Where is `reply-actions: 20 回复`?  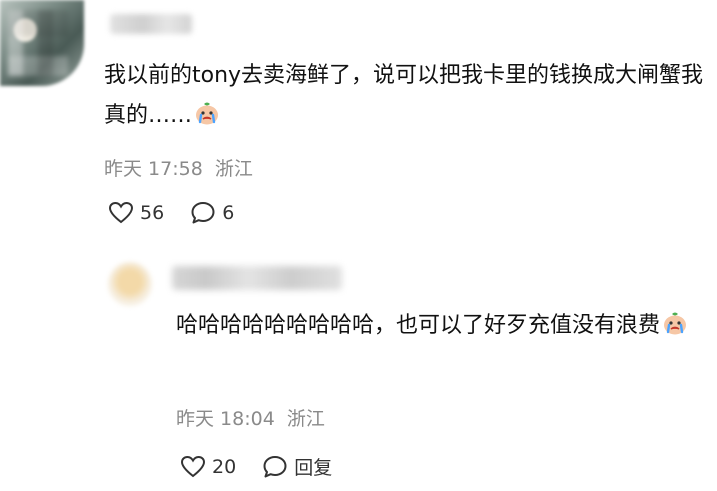 reply-actions: 20 回复 is located at coordinates (269, 466).